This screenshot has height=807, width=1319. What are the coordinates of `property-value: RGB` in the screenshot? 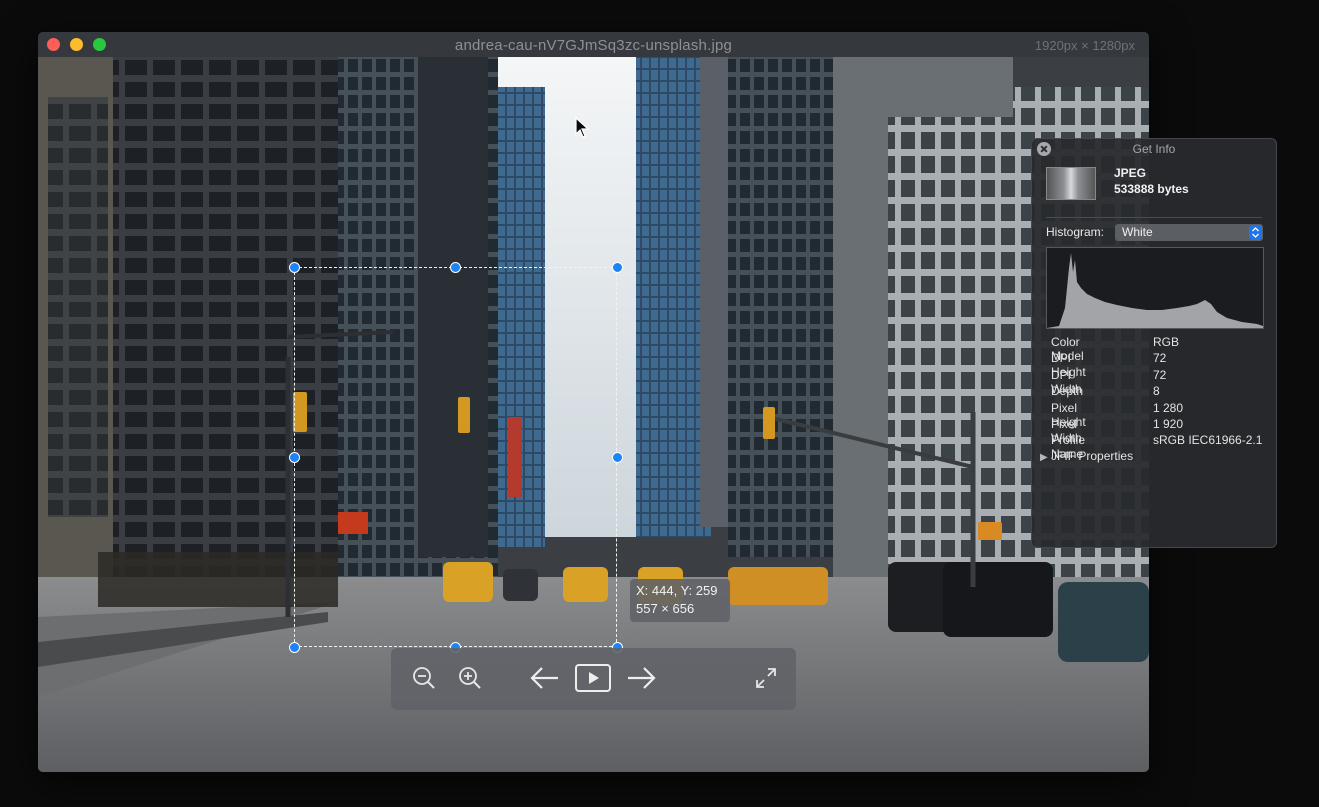 It's located at (1166, 342).